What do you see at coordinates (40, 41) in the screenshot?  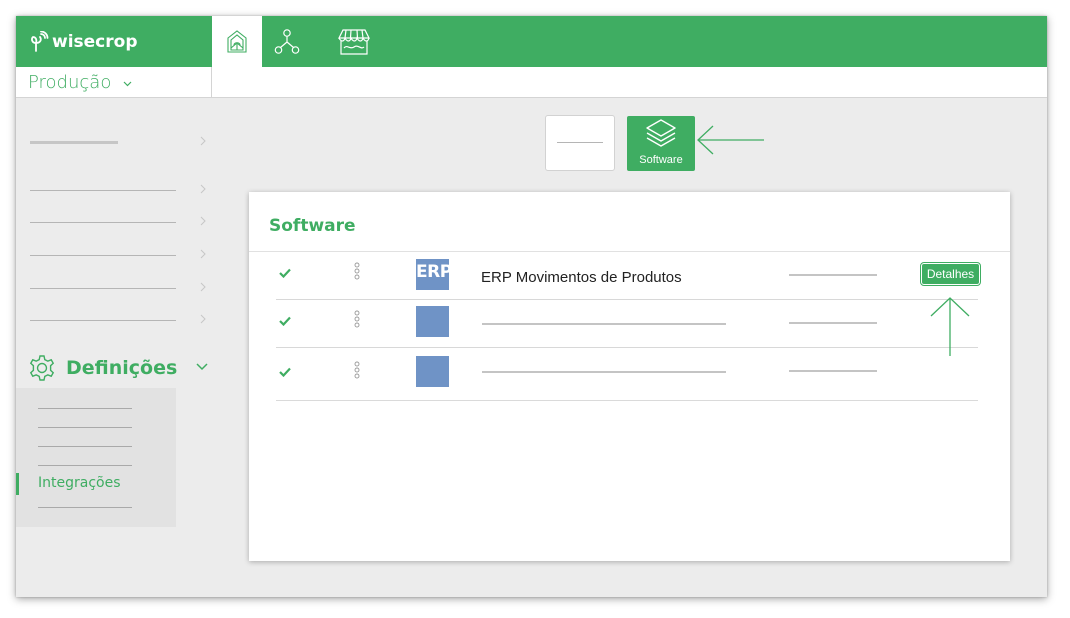 I see `sprout-signal-icon` at bounding box center [40, 41].